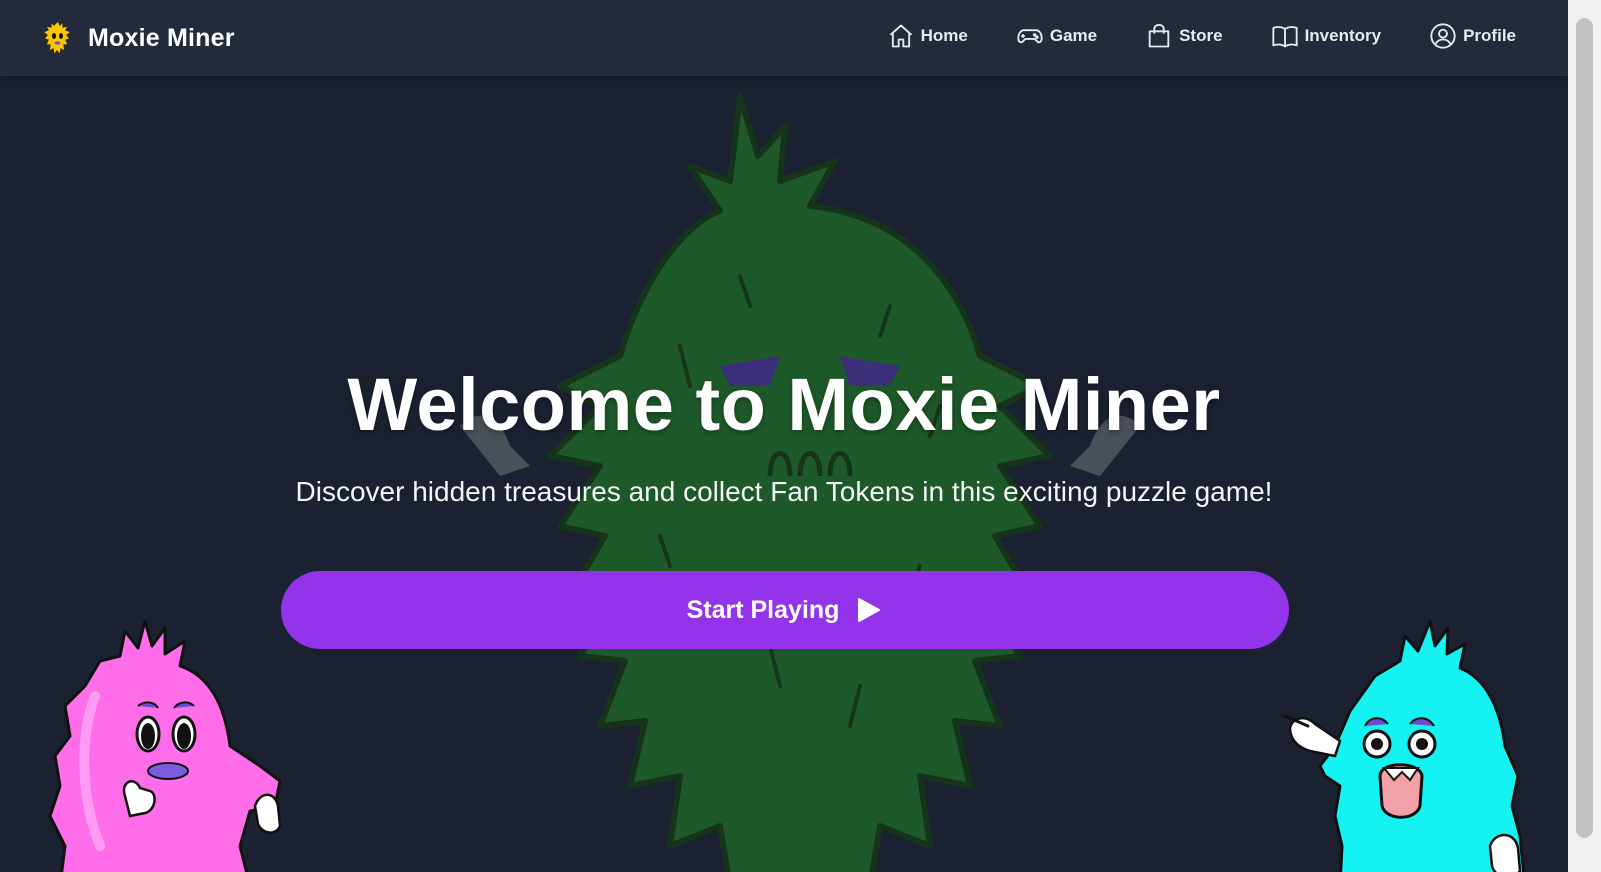 The height and width of the screenshot is (872, 1601). I want to click on pink-monster-illustration, so click(165, 745).